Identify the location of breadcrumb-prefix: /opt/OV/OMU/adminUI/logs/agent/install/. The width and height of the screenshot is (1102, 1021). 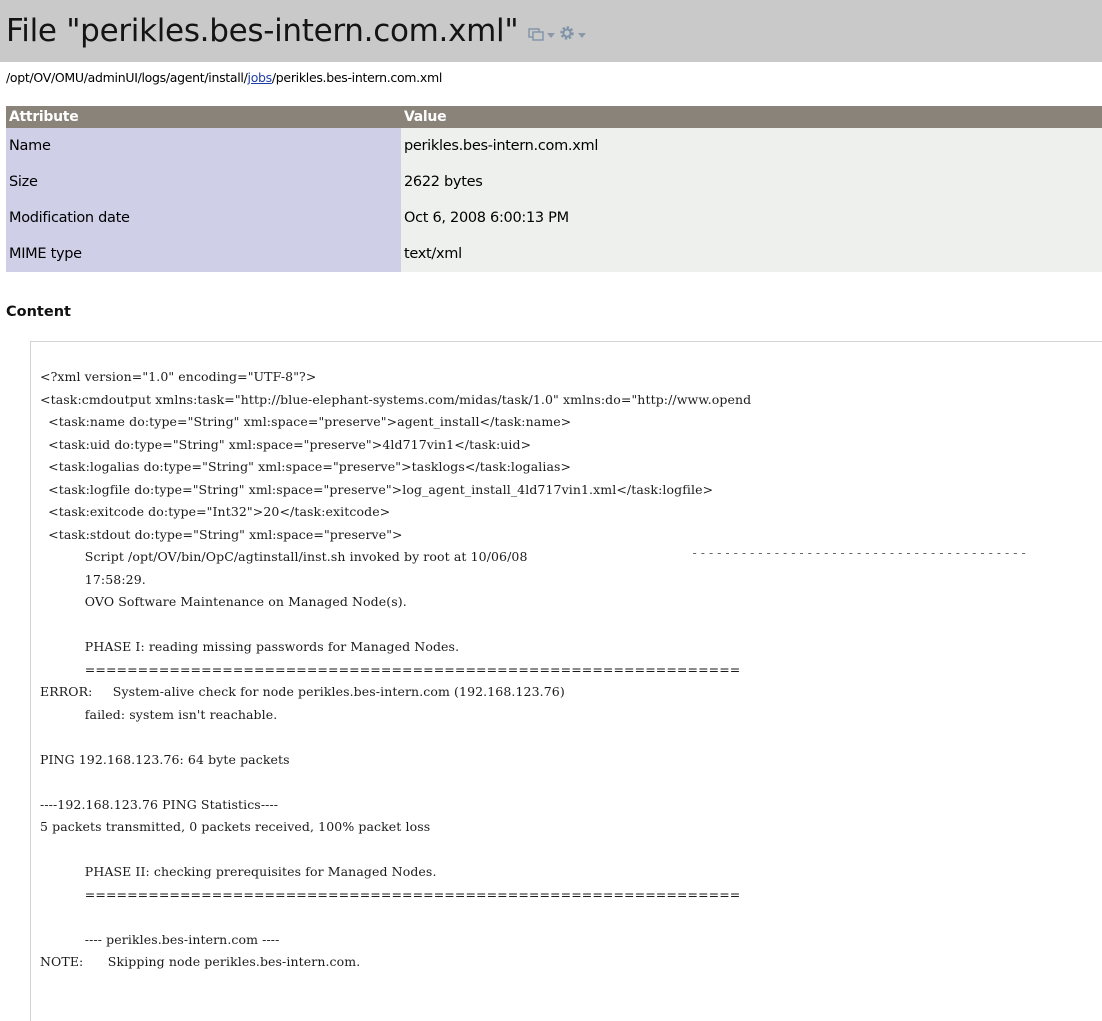
(127, 77).